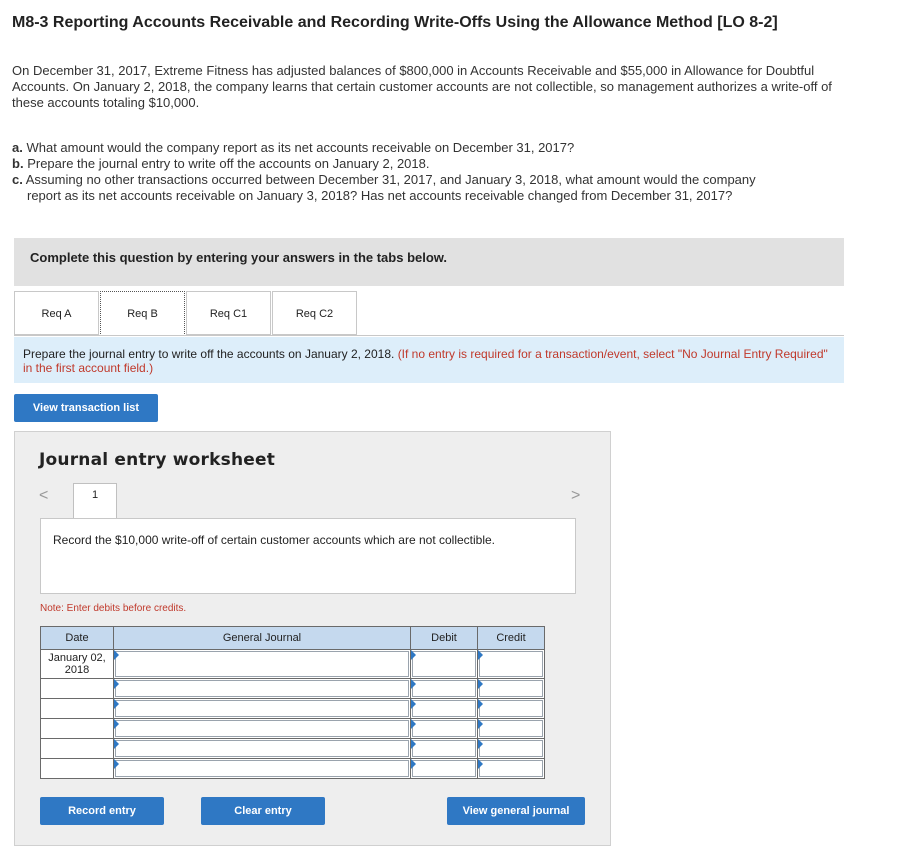 Image resolution: width=910 pixels, height=860 pixels. What do you see at coordinates (56, 313) in the screenshot?
I see `tab-req-a: Req A` at bounding box center [56, 313].